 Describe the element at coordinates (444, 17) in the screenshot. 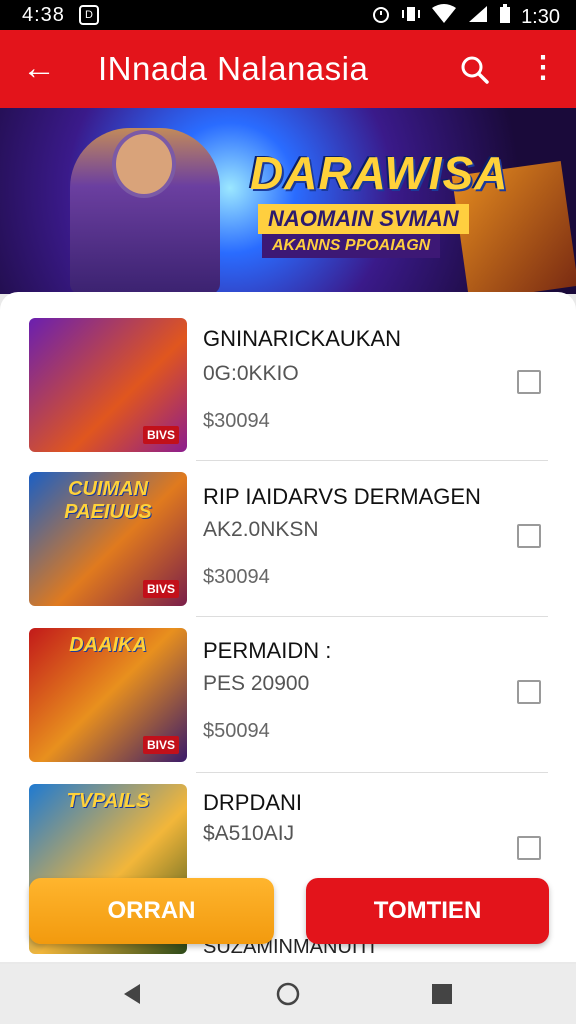

I see `wifi-icon` at that location.